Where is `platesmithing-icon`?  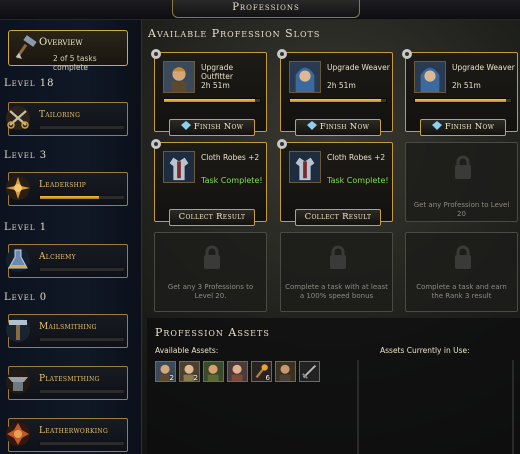
platesmithing-icon is located at coordinates (18, 382).